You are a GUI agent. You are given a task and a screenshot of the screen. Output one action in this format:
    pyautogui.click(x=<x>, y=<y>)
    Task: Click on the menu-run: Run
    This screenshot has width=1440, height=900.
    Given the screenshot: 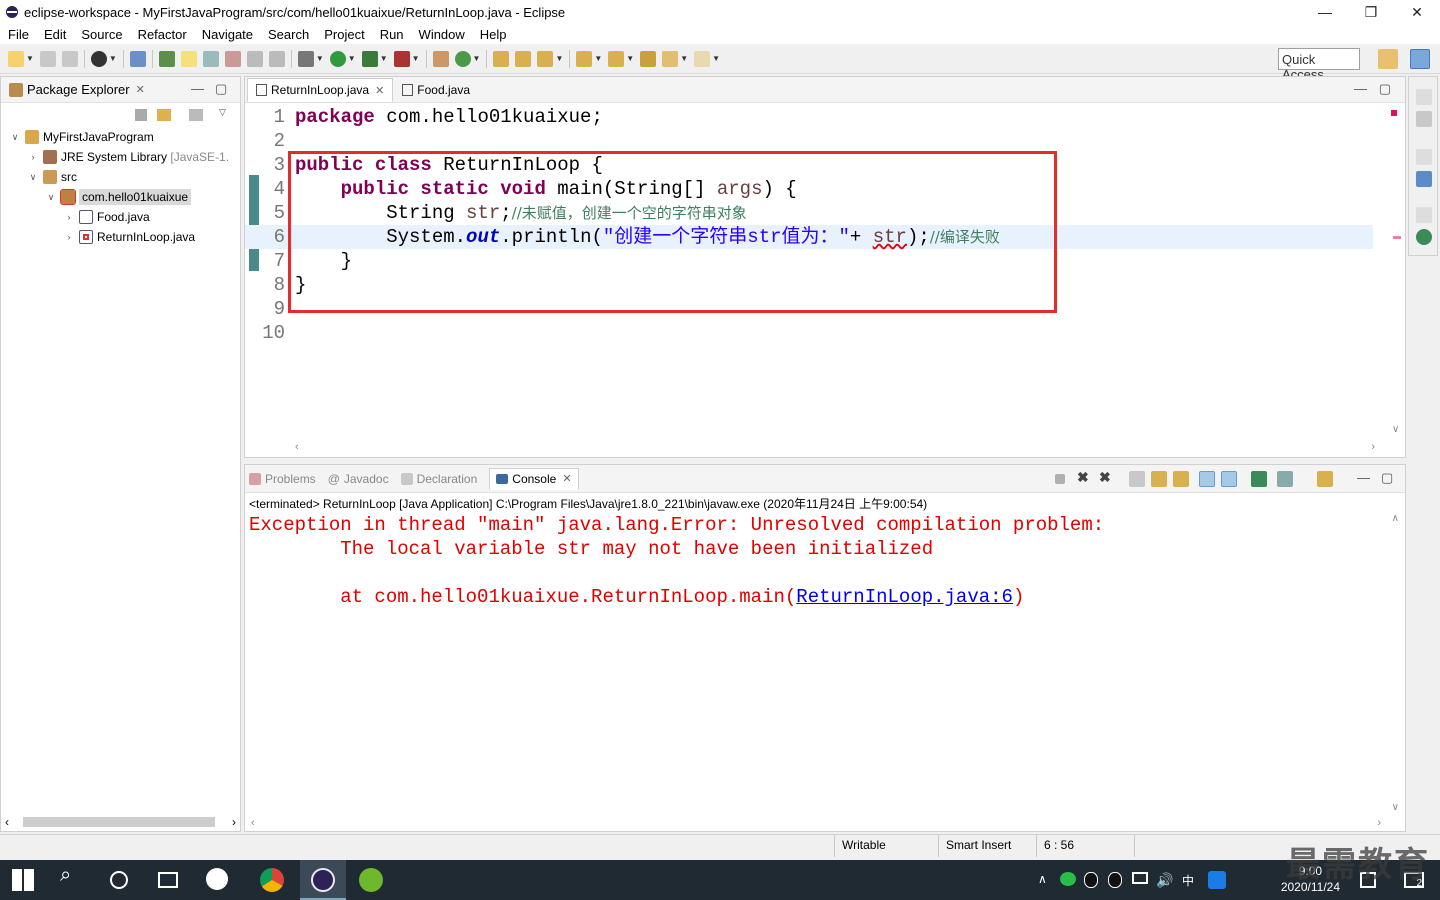 What is the action you would take?
    pyautogui.click(x=392, y=34)
    